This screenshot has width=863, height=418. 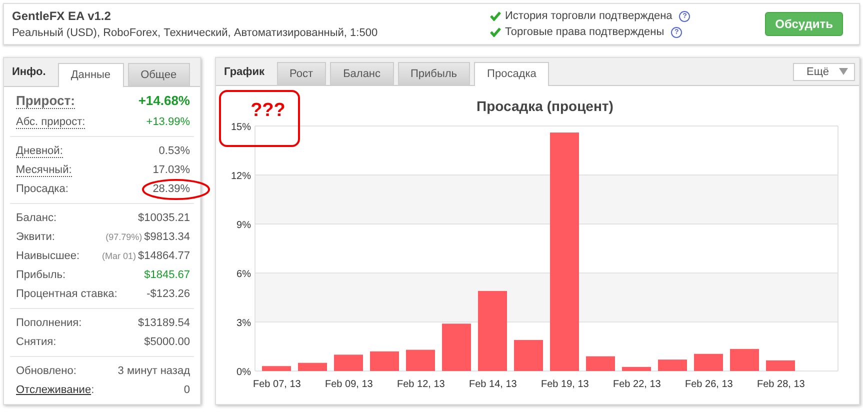 What do you see at coordinates (164, 256) in the screenshot?
I see `stat-value: $14864.77` at bounding box center [164, 256].